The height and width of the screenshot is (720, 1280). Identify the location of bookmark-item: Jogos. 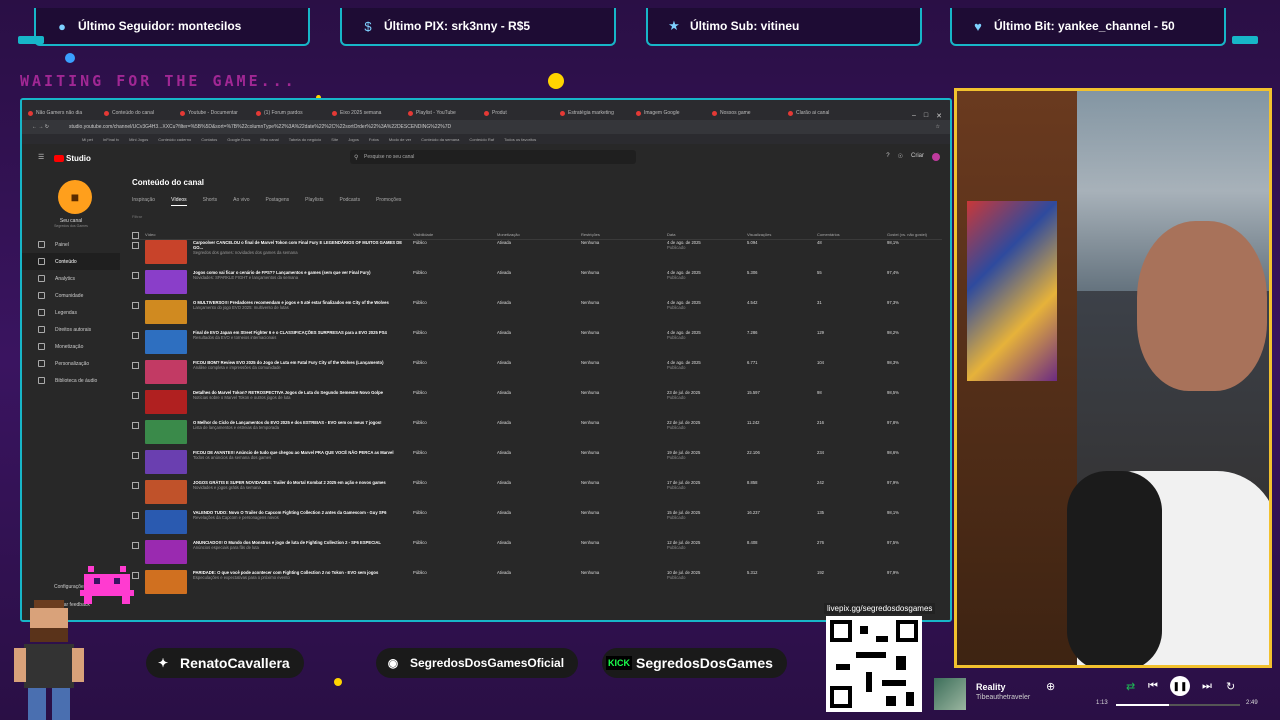
(353, 139).